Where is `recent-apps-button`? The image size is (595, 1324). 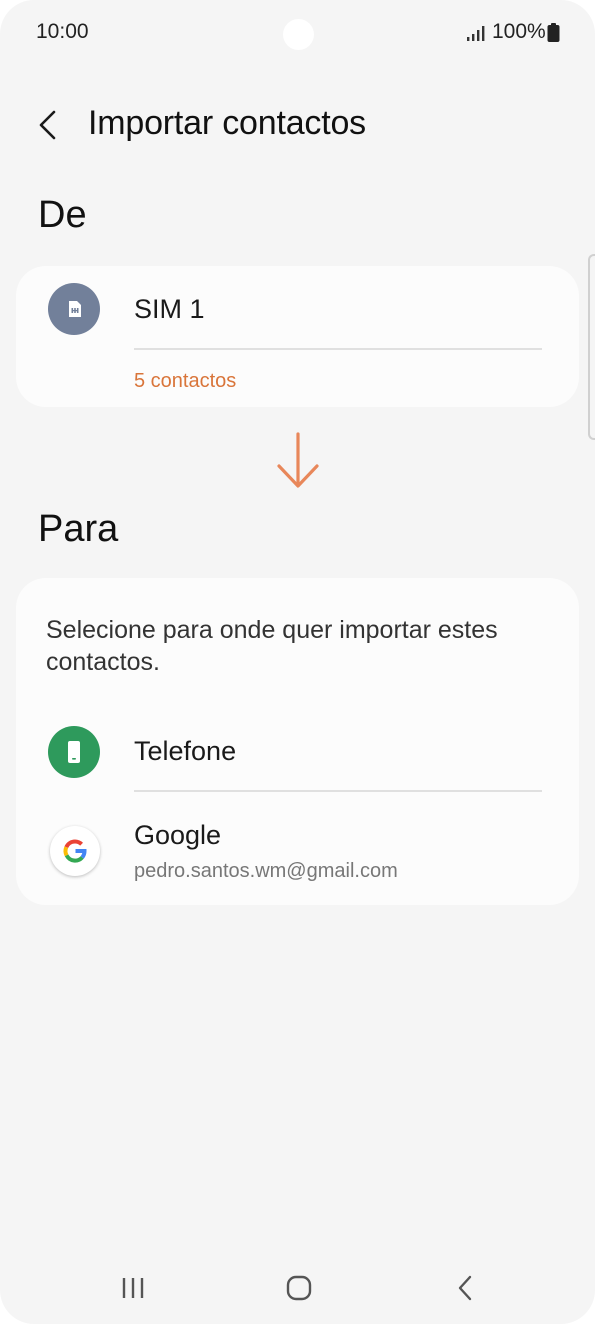 recent-apps-button is located at coordinates (133, 1288).